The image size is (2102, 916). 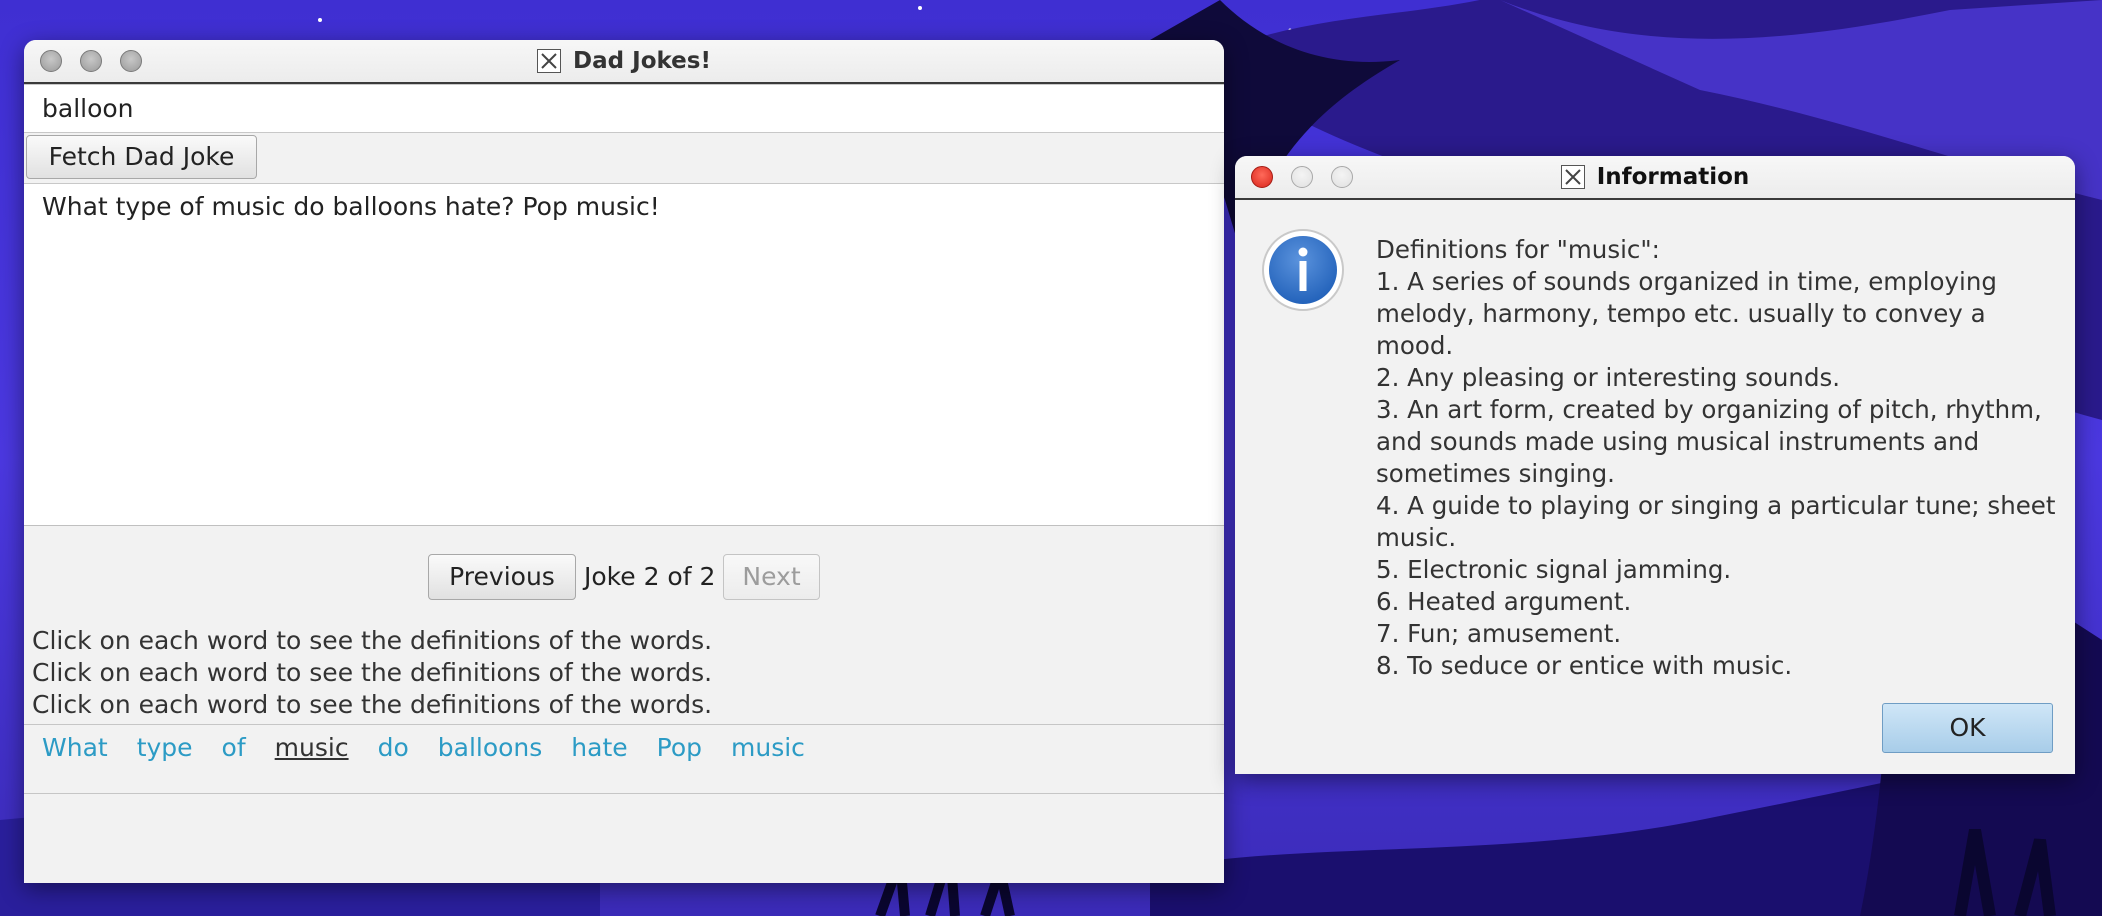 I want to click on search-input: balloon, so click(x=624, y=108).